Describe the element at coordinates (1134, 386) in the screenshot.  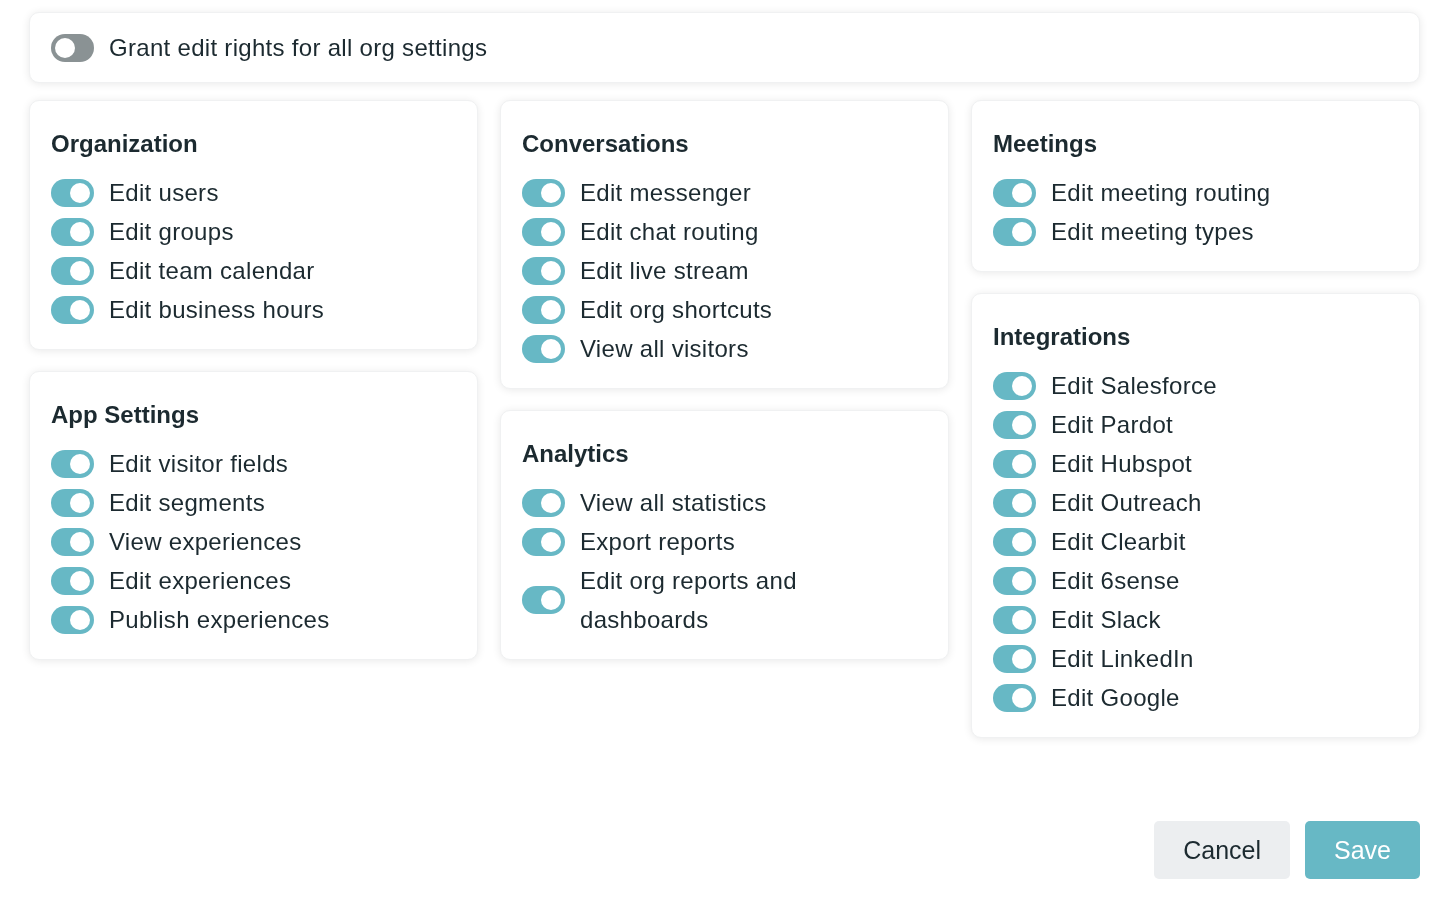
I see `toggle-label: Edit Salesforce` at that location.